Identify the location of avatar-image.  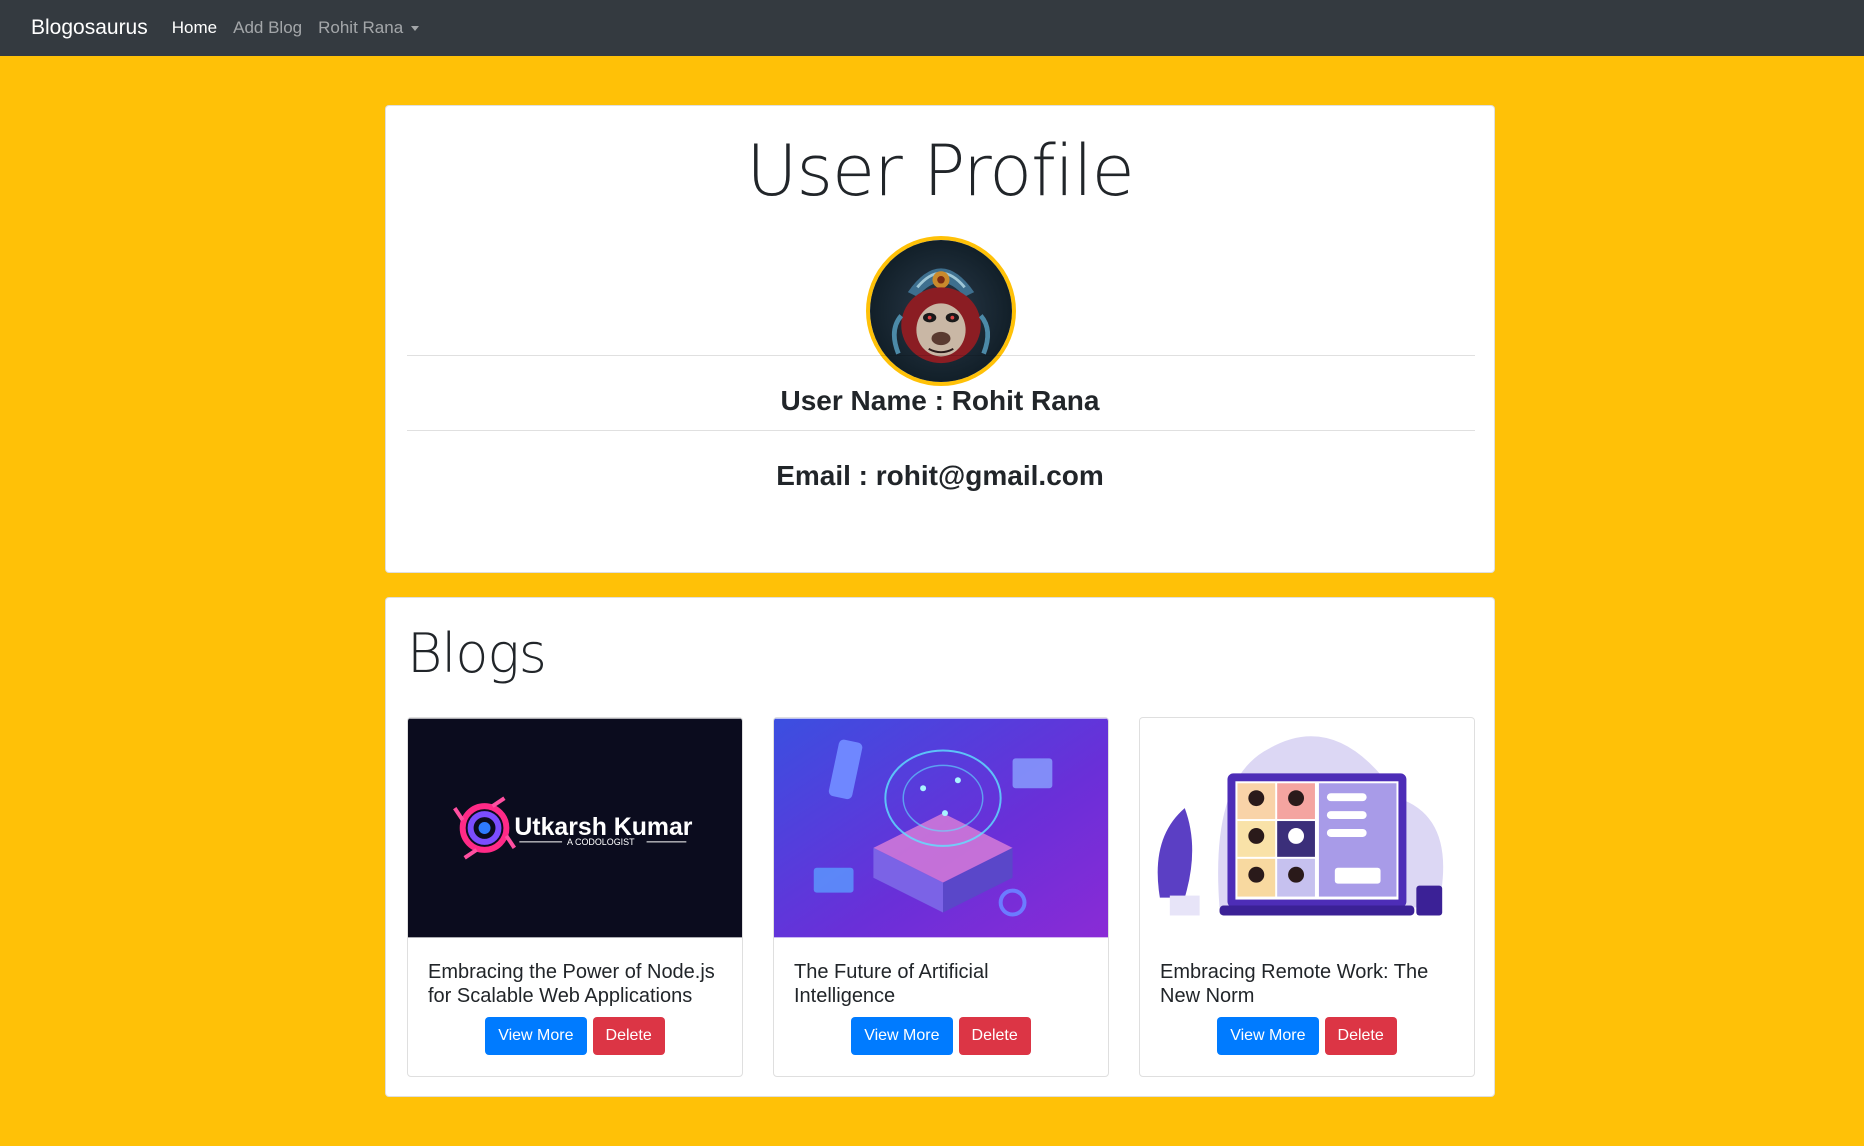
(941, 311).